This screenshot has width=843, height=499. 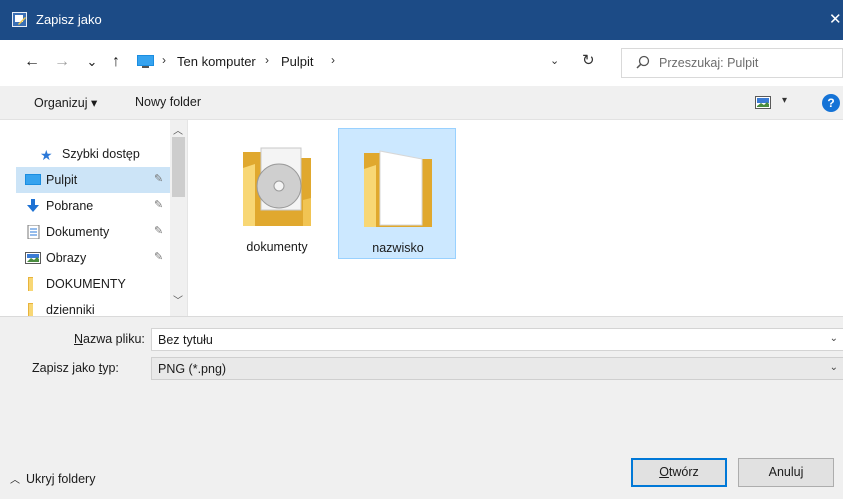 I want to click on cancel-button: Anuluj, so click(x=786, y=472).